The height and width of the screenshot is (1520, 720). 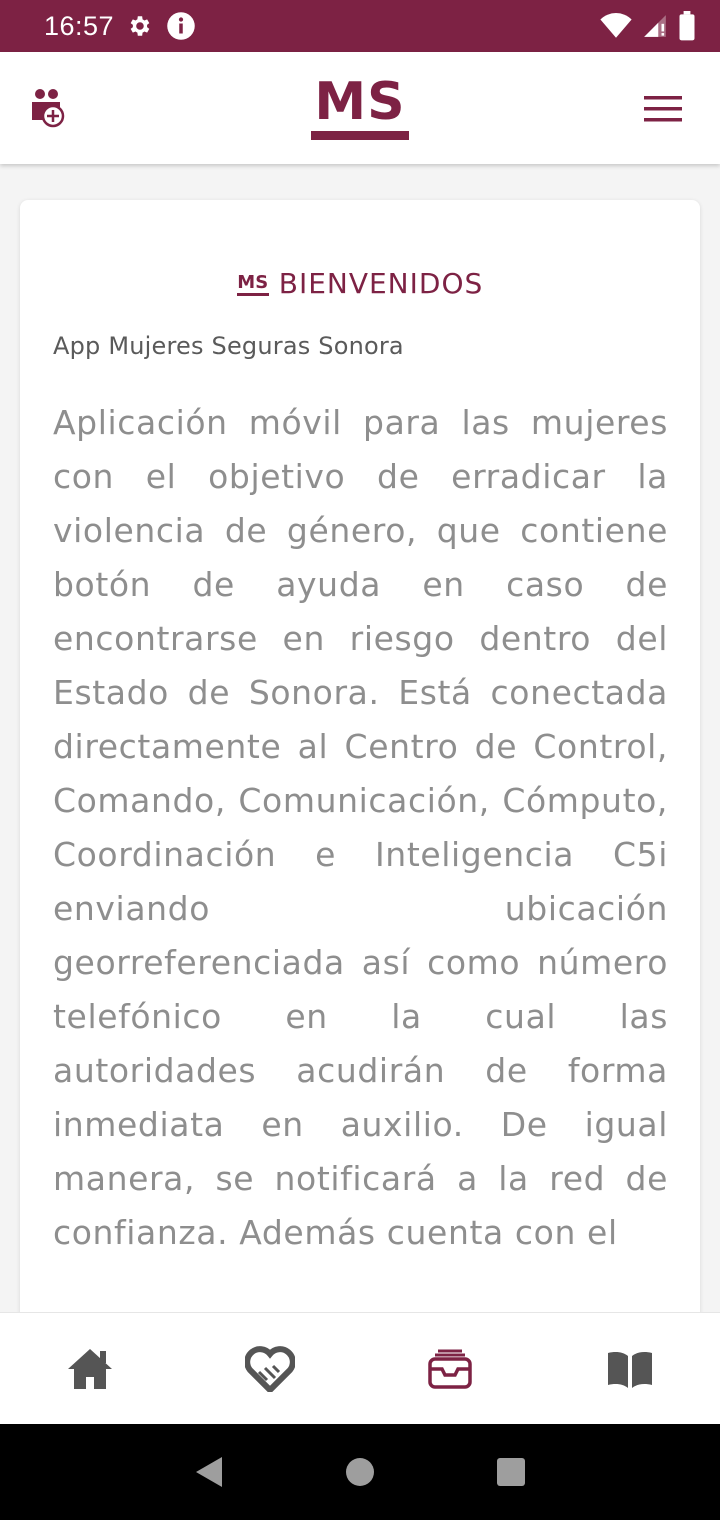 What do you see at coordinates (252, 294) in the screenshot?
I see `mini-logo-underline` at bounding box center [252, 294].